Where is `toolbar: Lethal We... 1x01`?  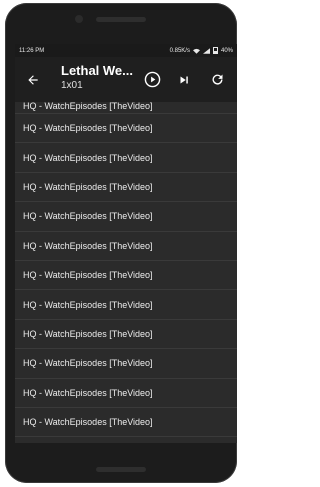
toolbar: Lethal We... 1x01 is located at coordinates (126, 79).